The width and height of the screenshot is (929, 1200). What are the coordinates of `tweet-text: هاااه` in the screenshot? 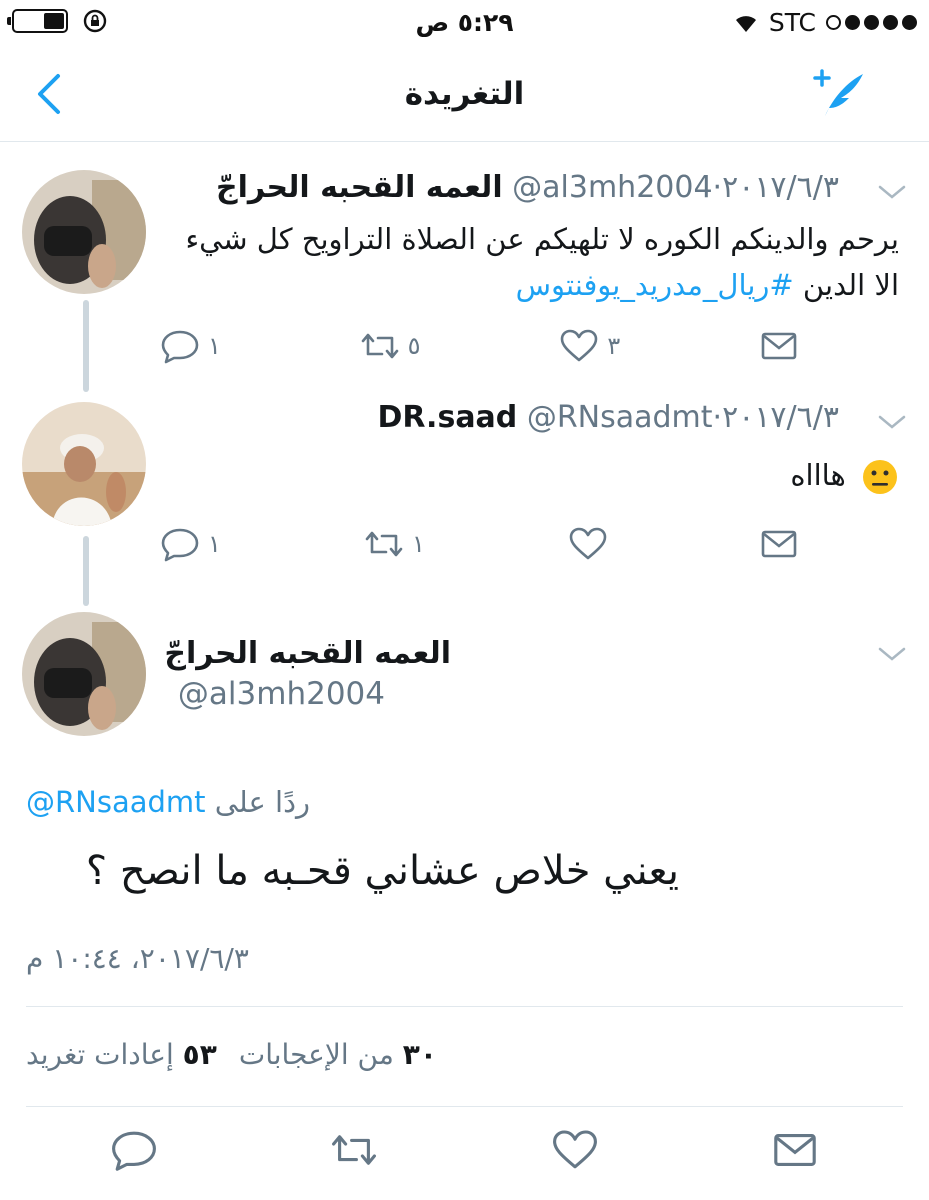 It's located at (534, 475).